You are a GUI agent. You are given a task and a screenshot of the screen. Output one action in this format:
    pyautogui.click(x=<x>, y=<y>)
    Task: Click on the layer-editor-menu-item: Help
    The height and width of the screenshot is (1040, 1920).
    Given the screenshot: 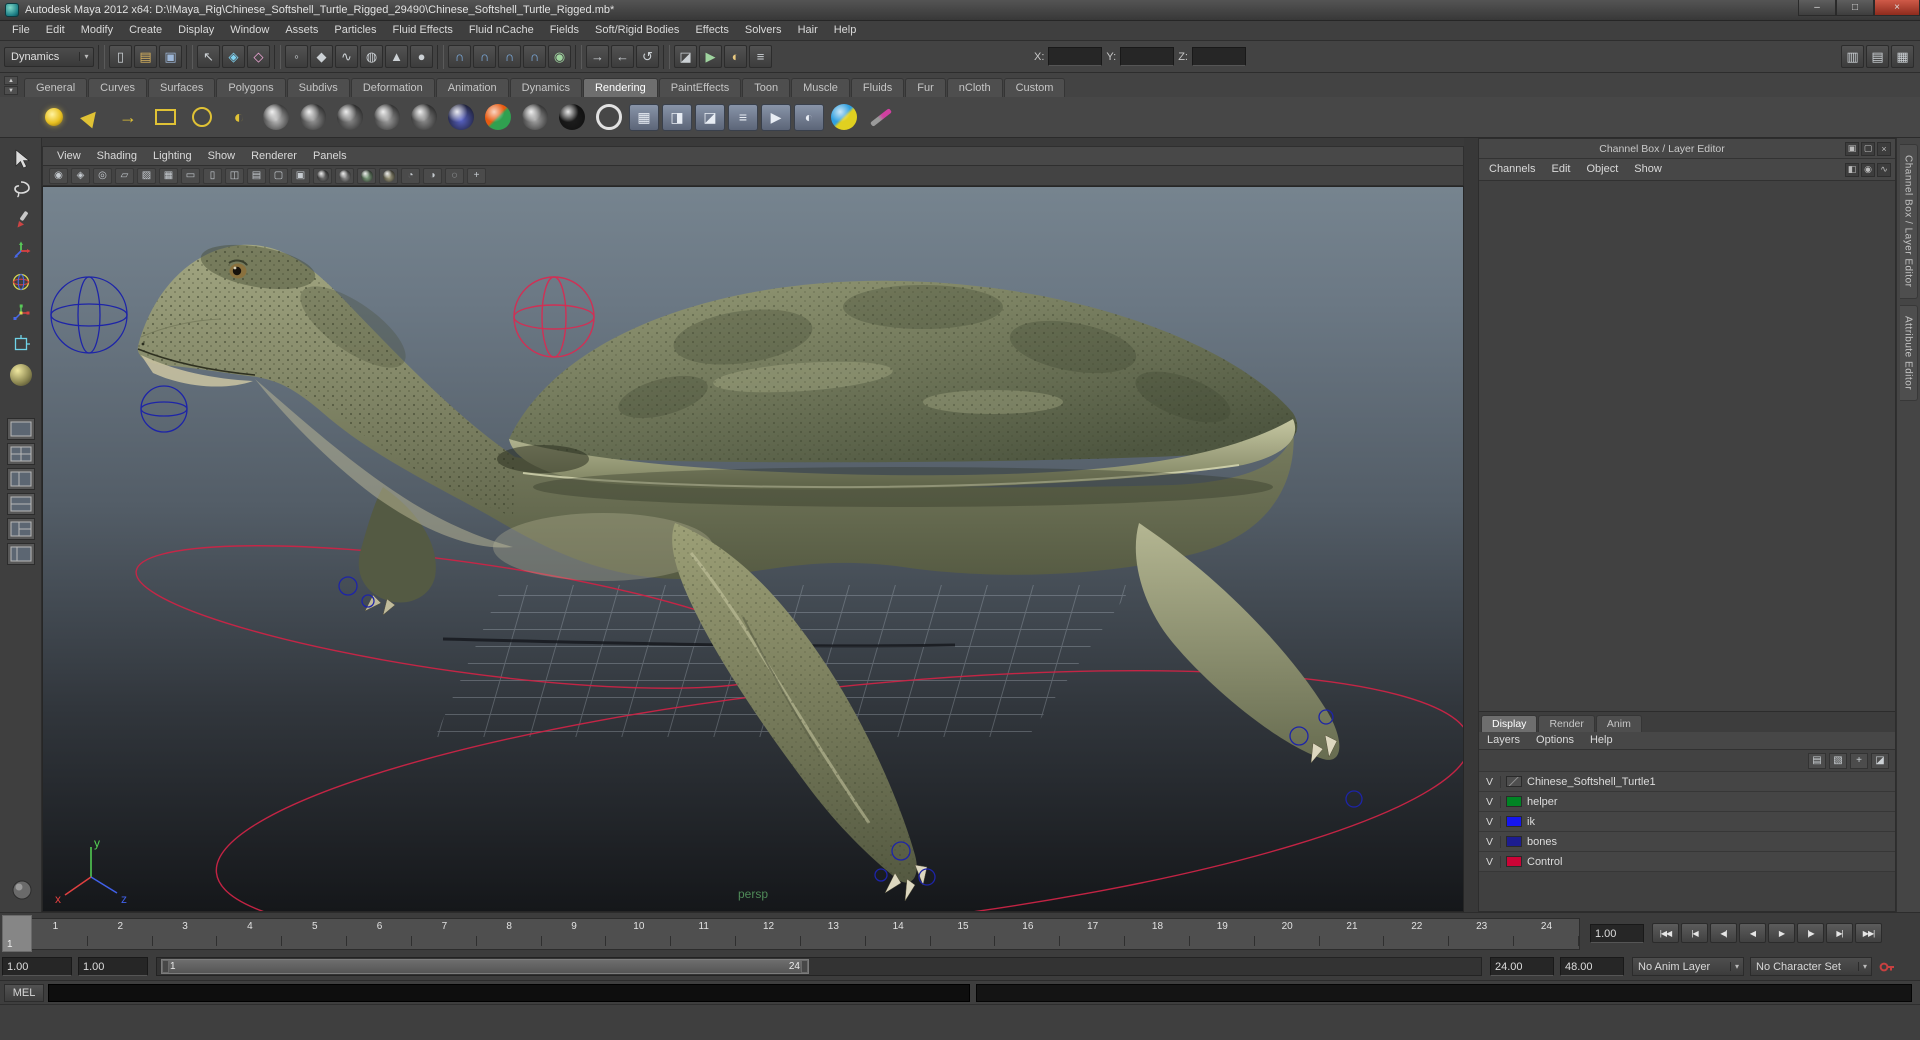 What is the action you would take?
    pyautogui.click(x=1601, y=740)
    